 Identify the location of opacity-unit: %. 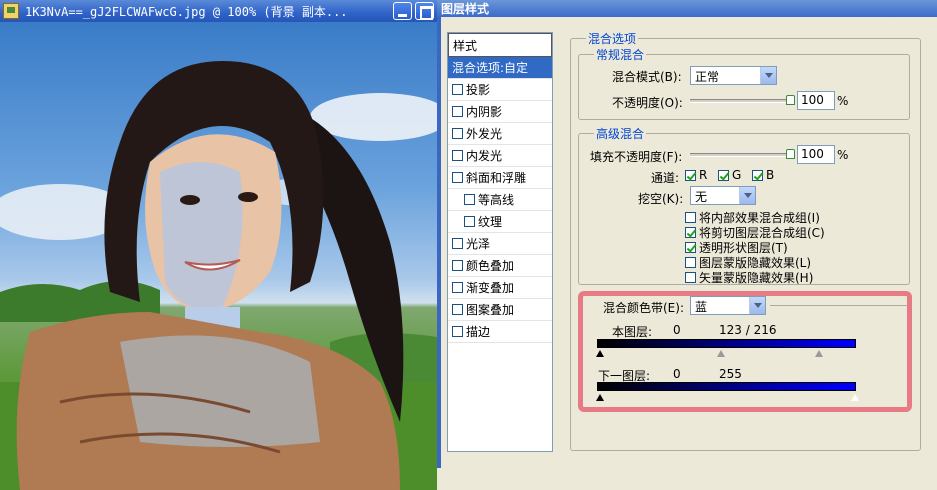
(843, 101).